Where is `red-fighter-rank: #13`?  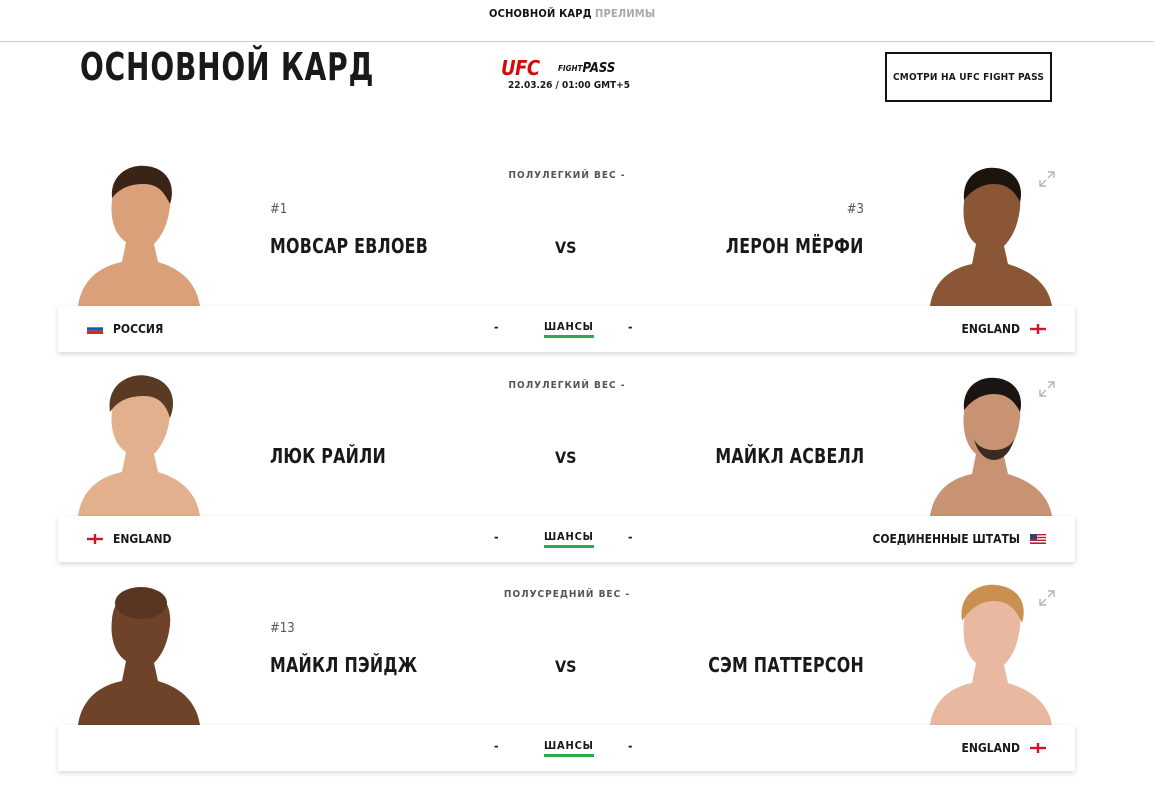
red-fighter-rank: #13 is located at coordinates (282, 628).